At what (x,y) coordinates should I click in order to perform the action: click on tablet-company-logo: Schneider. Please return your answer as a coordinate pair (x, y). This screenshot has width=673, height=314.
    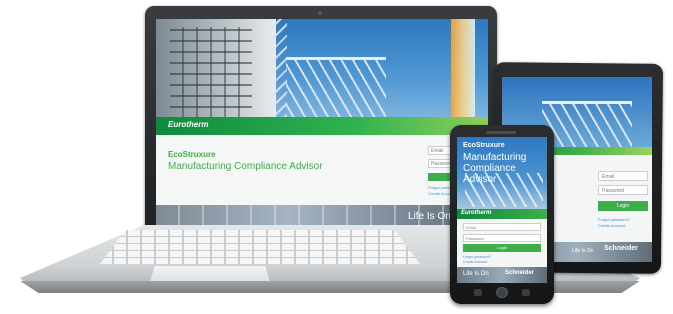
    Looking at the image, I should click on (621, 248).